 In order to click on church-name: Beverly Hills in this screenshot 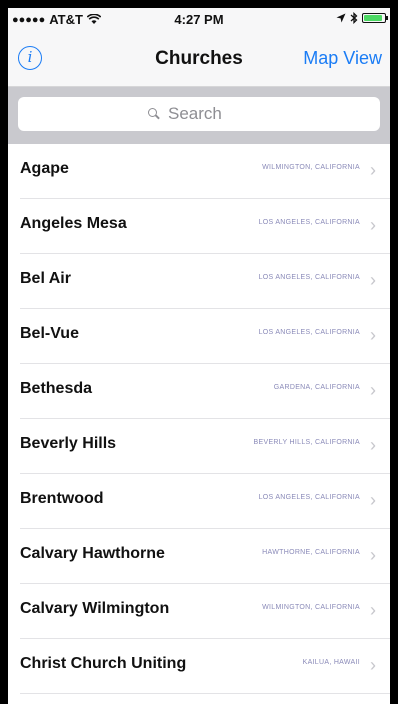, I will do `click(68, 443)`.